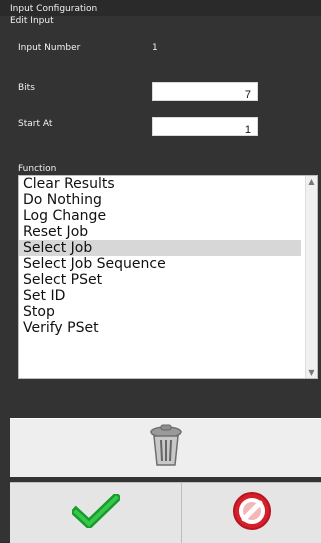 The width and height of the screenshot is (321, 543). I want to click on start-at-input, so click(205, 130).